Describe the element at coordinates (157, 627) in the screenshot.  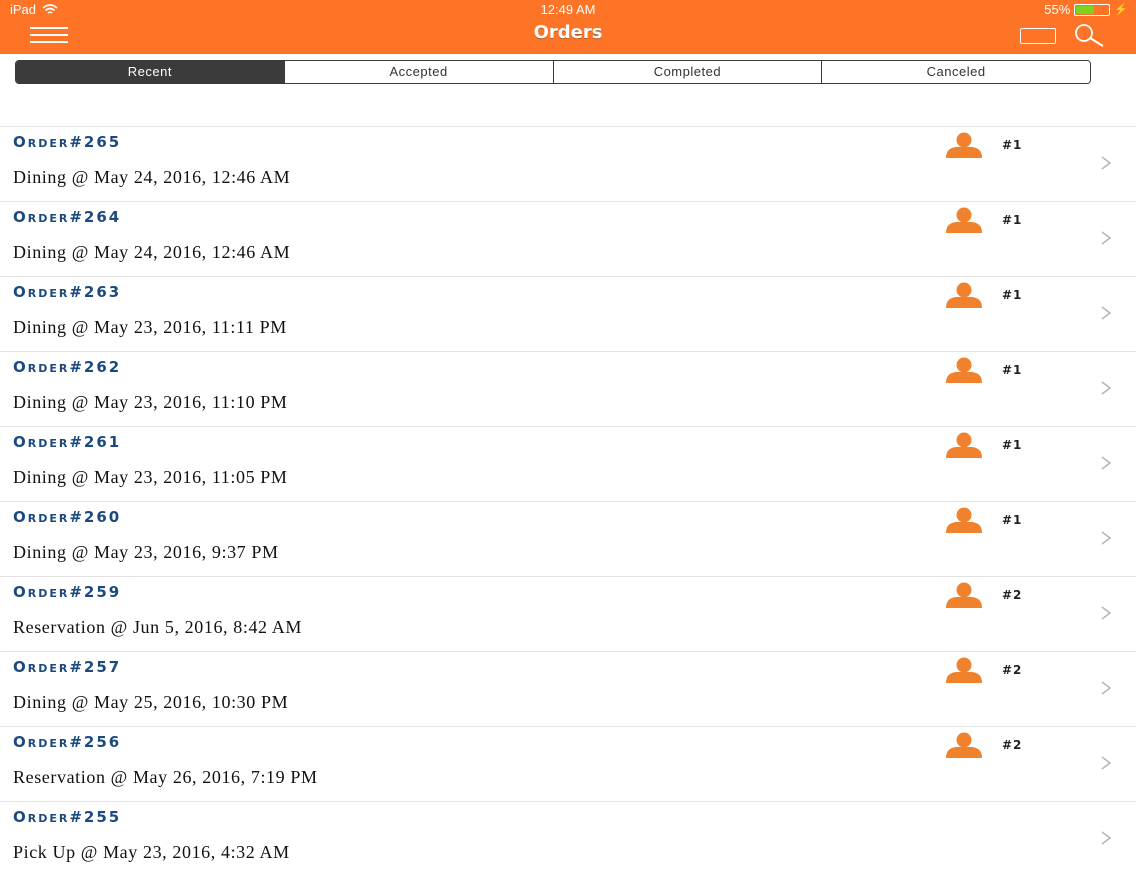
I see `order-detail: Reservation @ Jun 5, 2016, 8:42 AM` at that location.